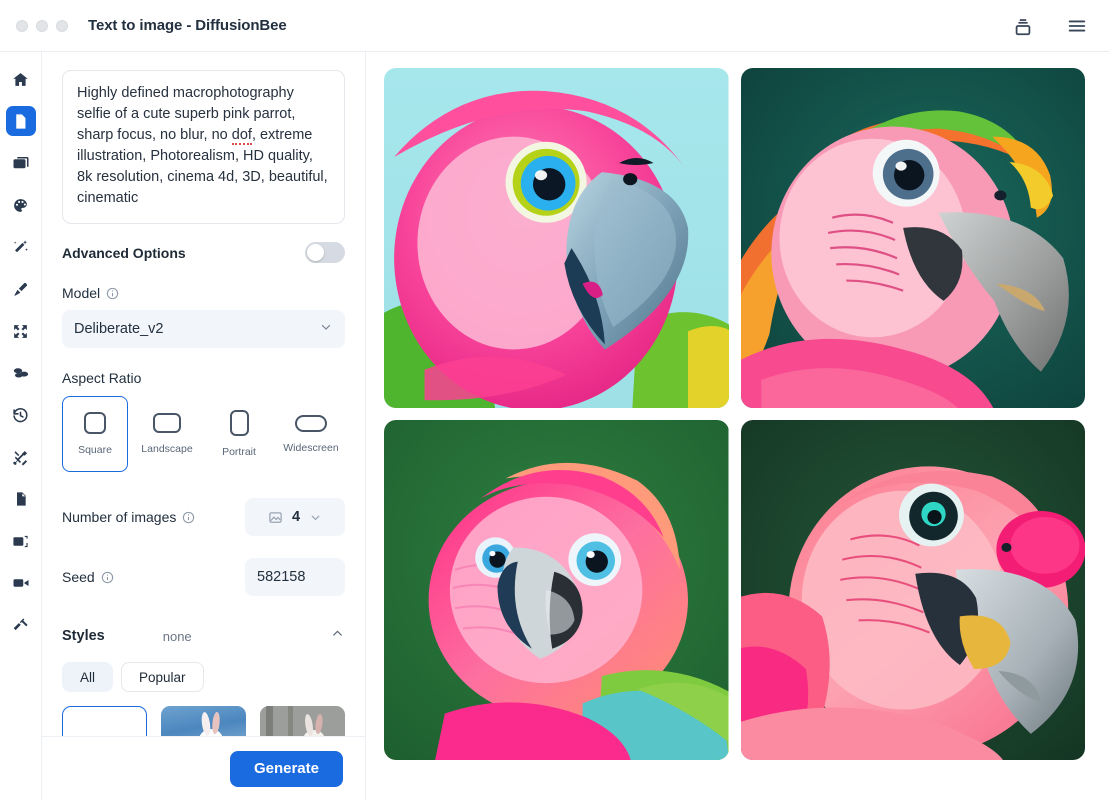 This screenshot has height=800, width=1109. I want to click on styles-filter-tabs: All Popular, so click(203, 677).